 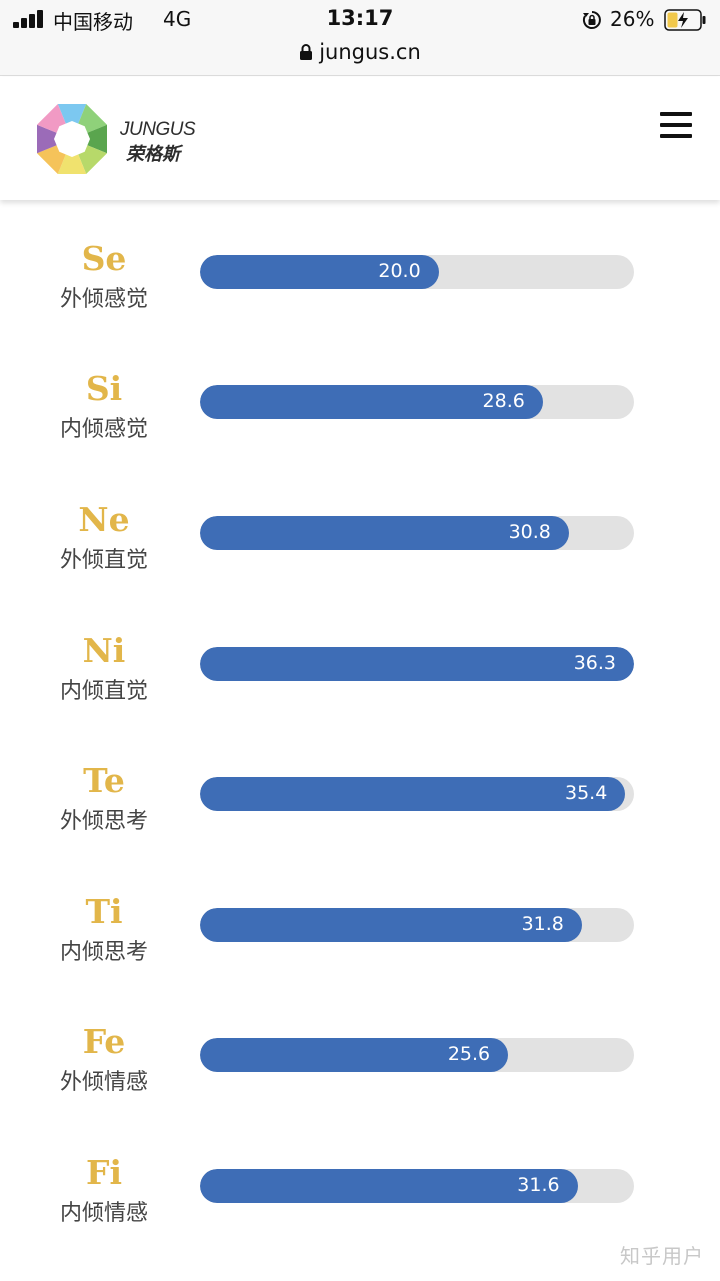 I want to click on function-name: 内倾思考, so click(x=103, y=952).